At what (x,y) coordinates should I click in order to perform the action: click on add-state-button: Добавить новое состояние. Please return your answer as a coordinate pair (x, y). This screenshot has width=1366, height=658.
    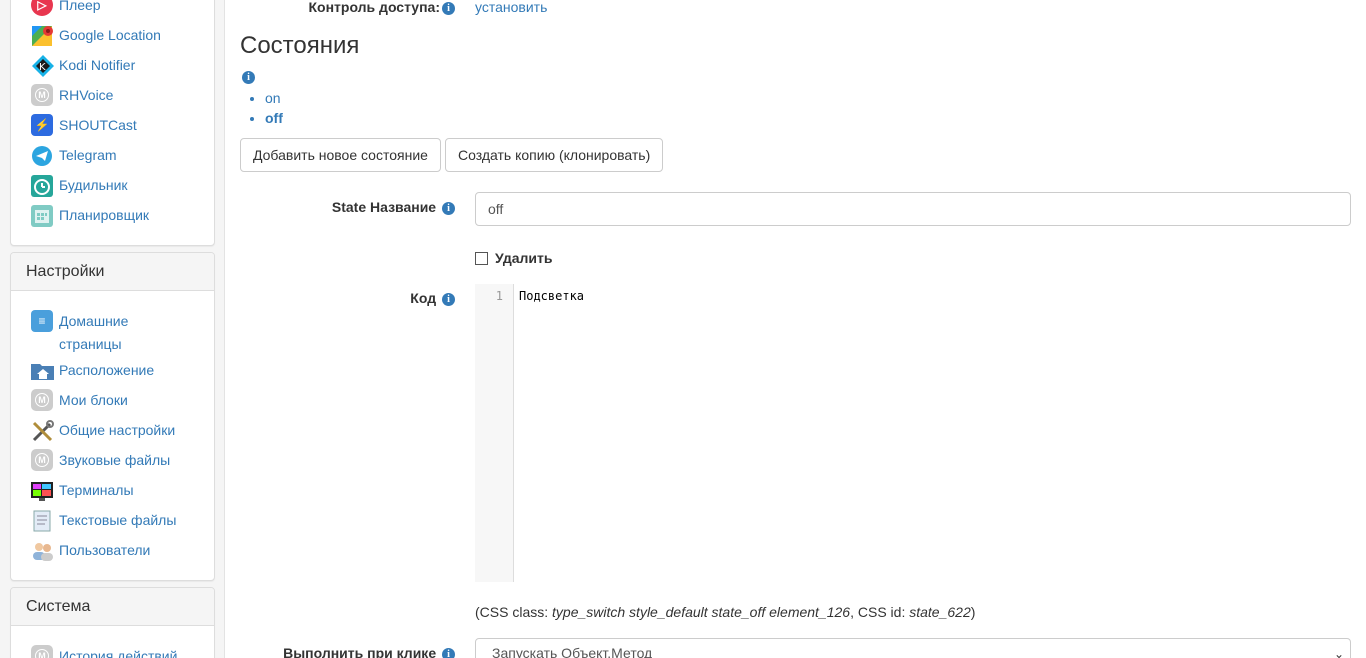
    Looking at the image, I should click on (340, 155).